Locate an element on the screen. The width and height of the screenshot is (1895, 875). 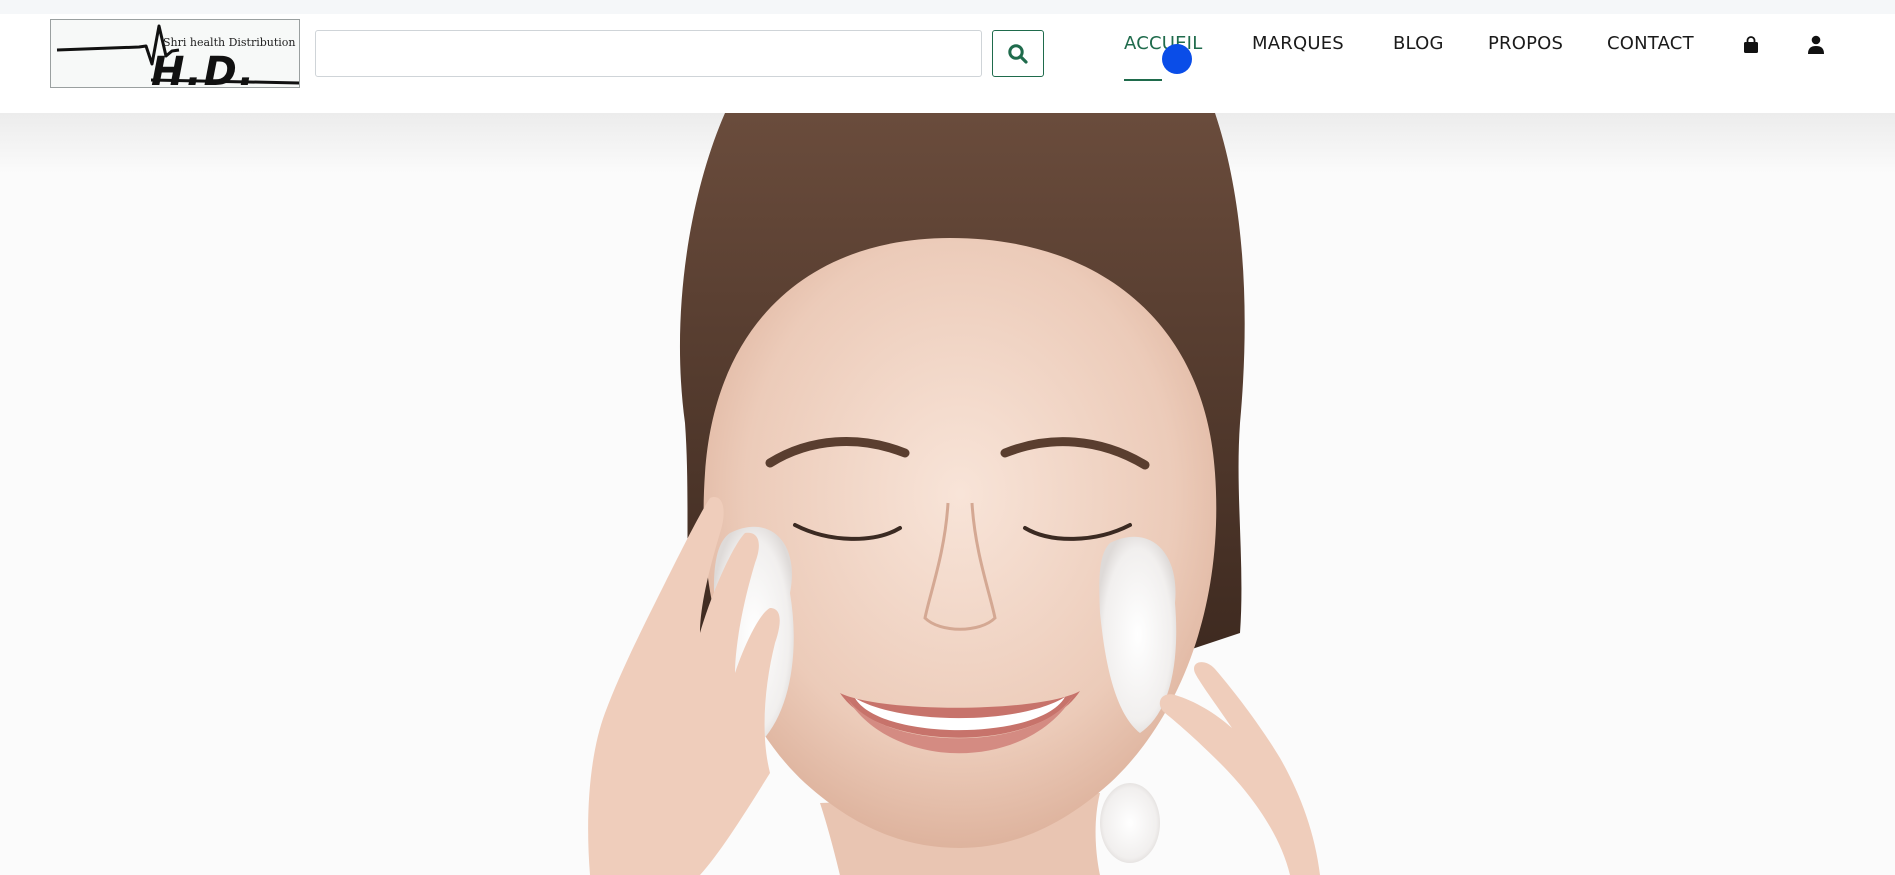
main-nav: ACCUEIL MARQUES BLOG PROPOS CONTACT is located at coordinates (947, 56).